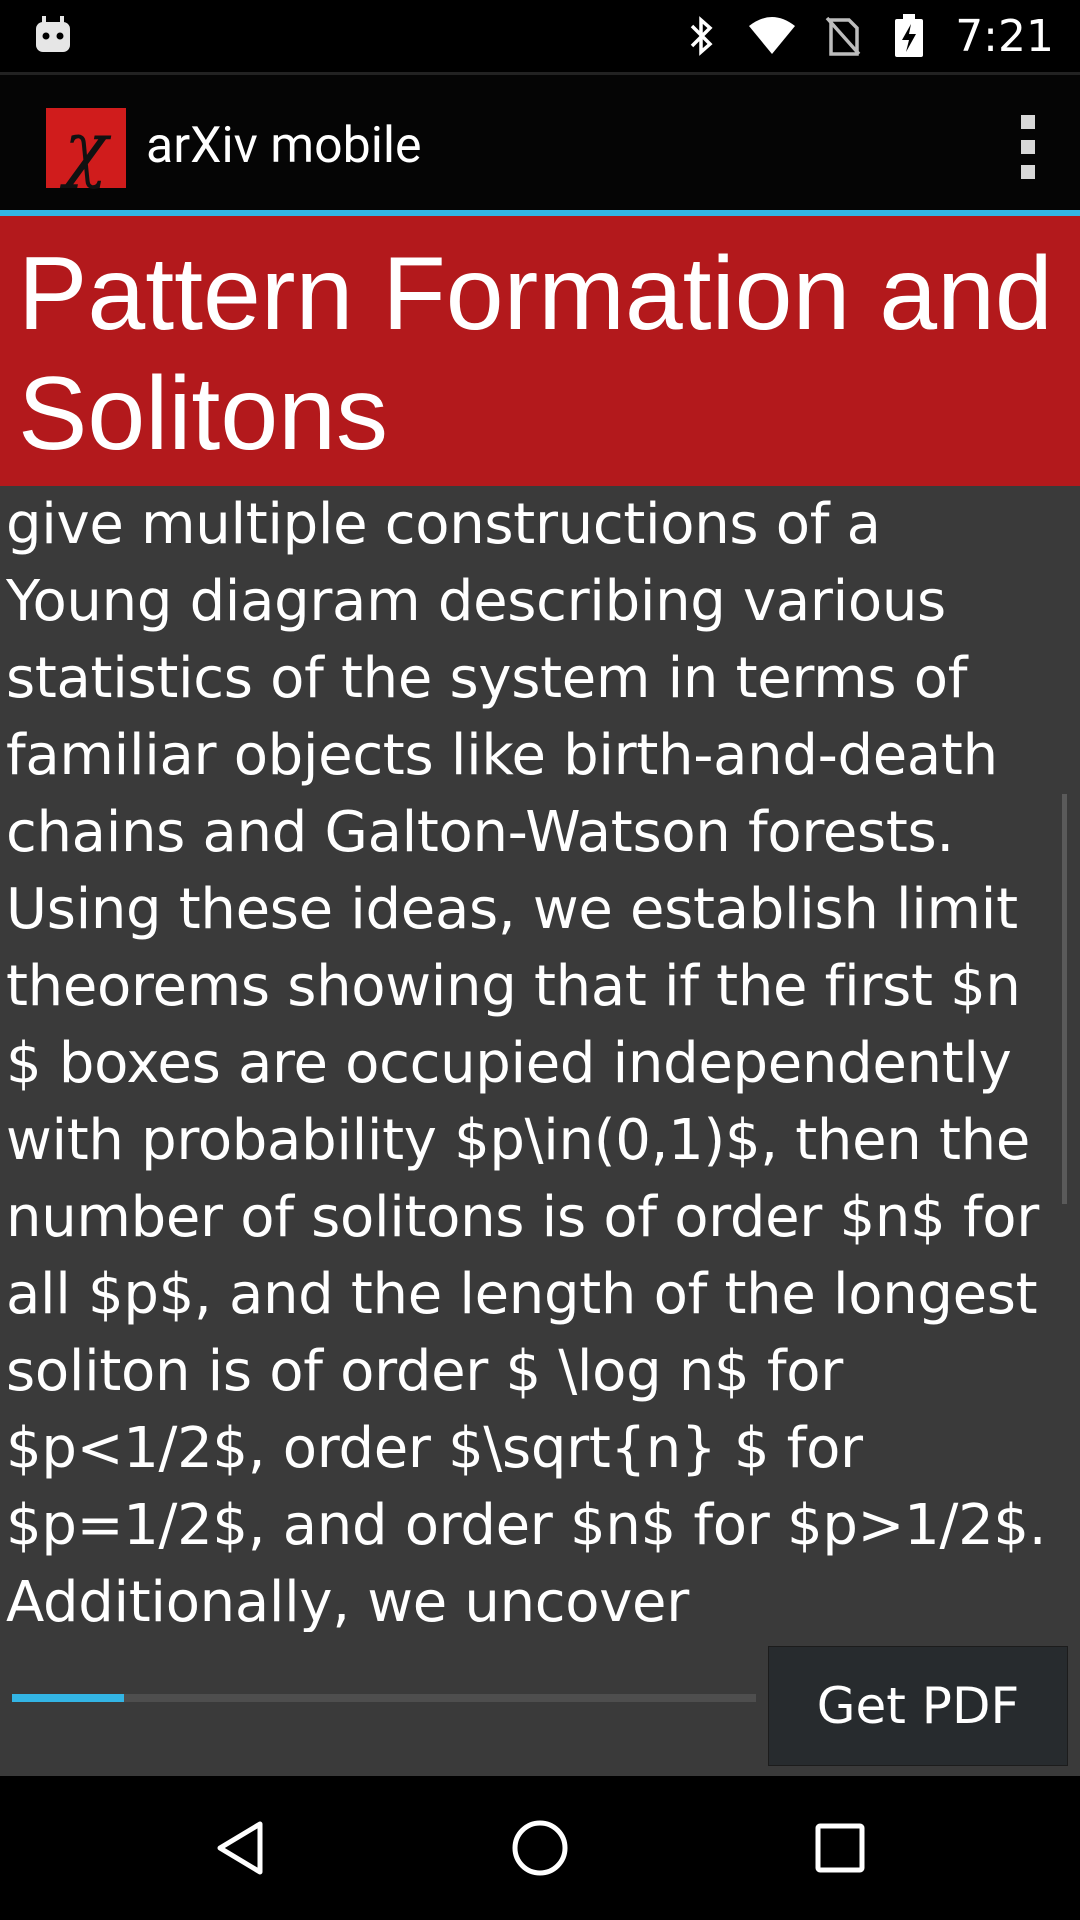 Image resolution: width=1080 pixels, height=1920 pixels. Describe the element at coordinates (384, 1698) in the screenshot. I see `download-progress-bar` at that location.